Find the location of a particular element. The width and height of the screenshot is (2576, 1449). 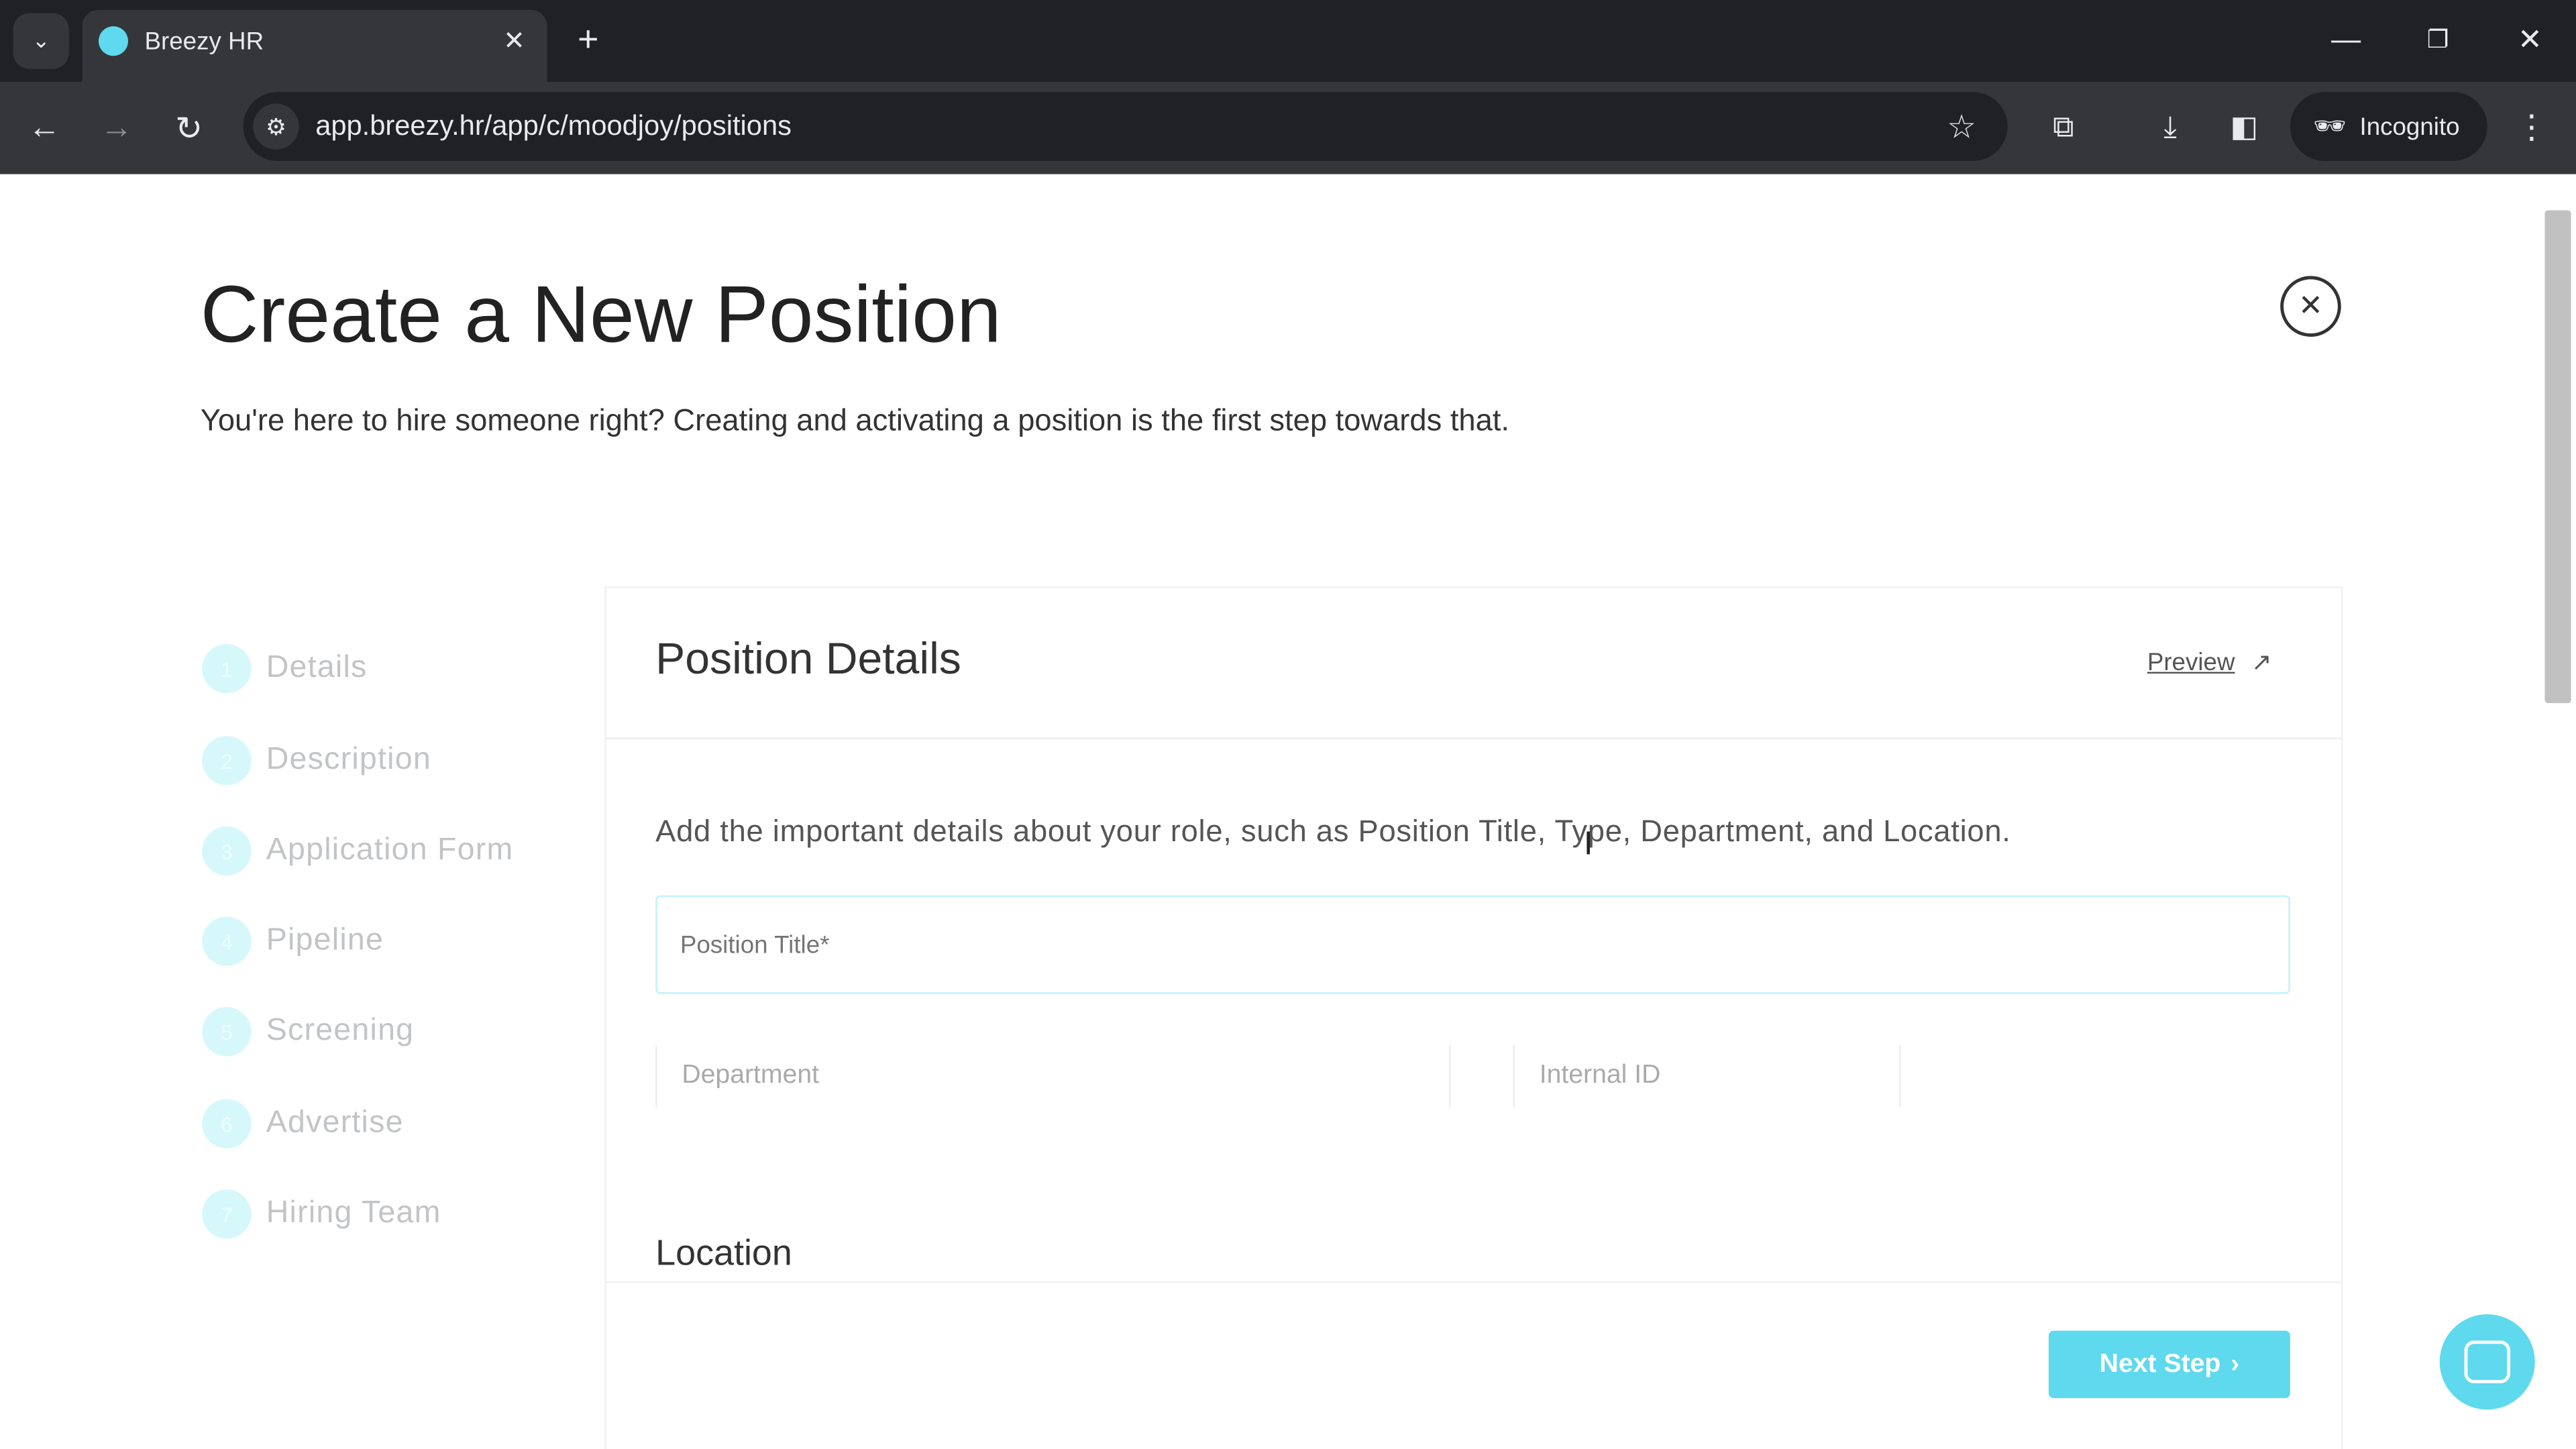

step-label: Hiring Team is located at coordinates (353, 1213).